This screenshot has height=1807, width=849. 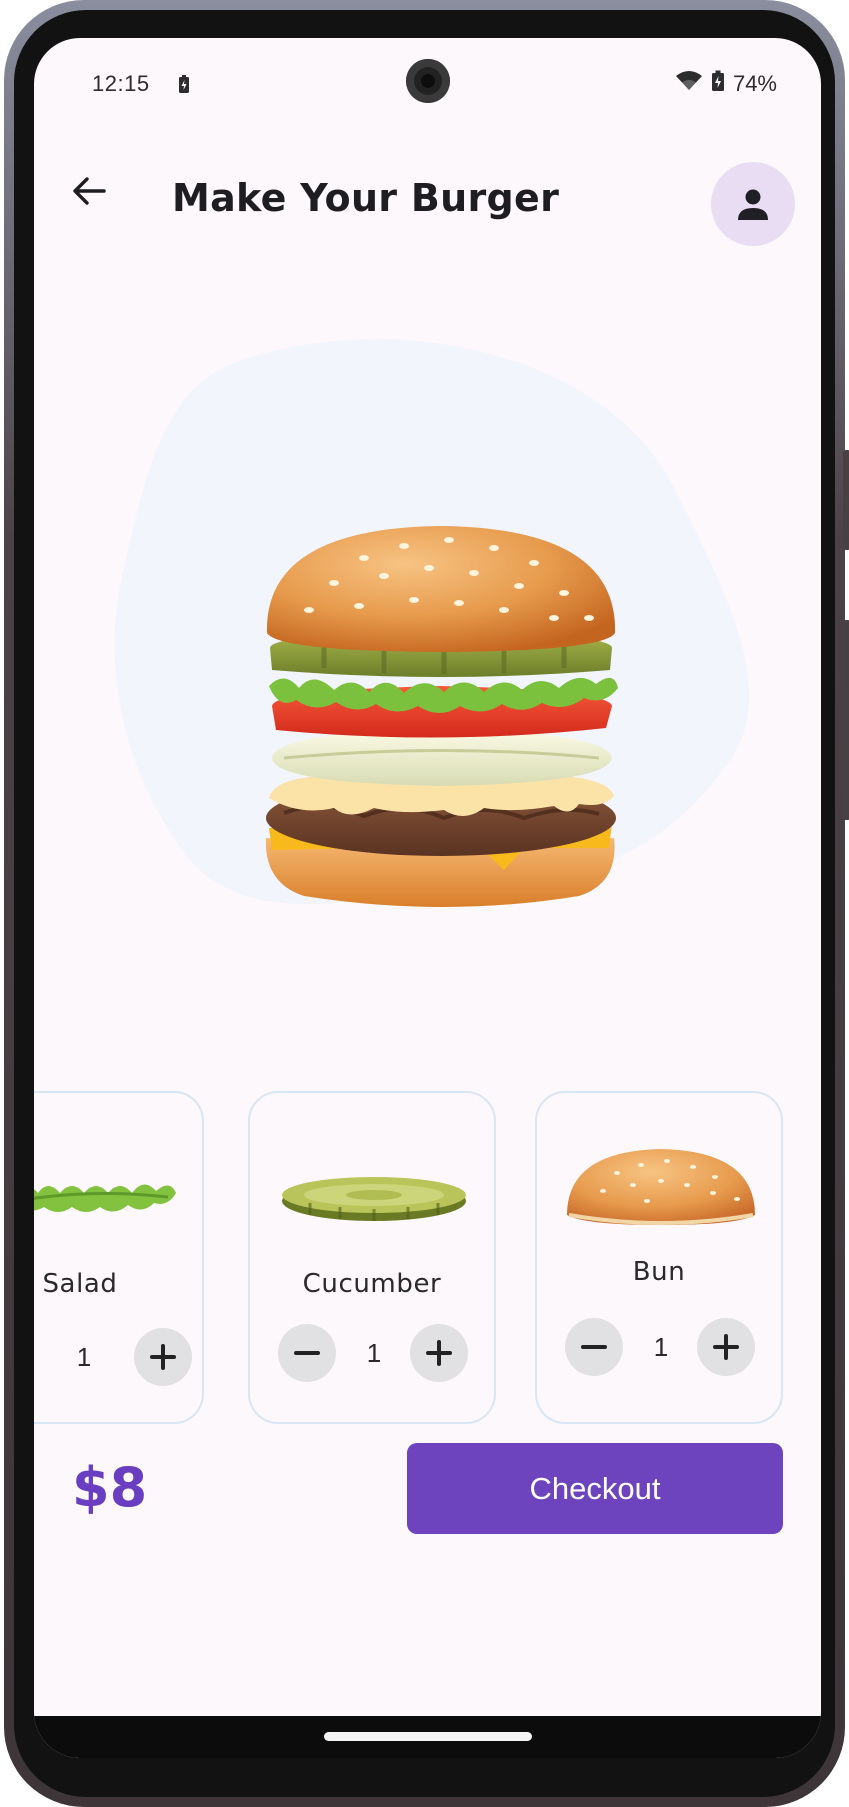 I want to click on ingredient-card-salad: Salad 1, so click(x=119, y=1257).